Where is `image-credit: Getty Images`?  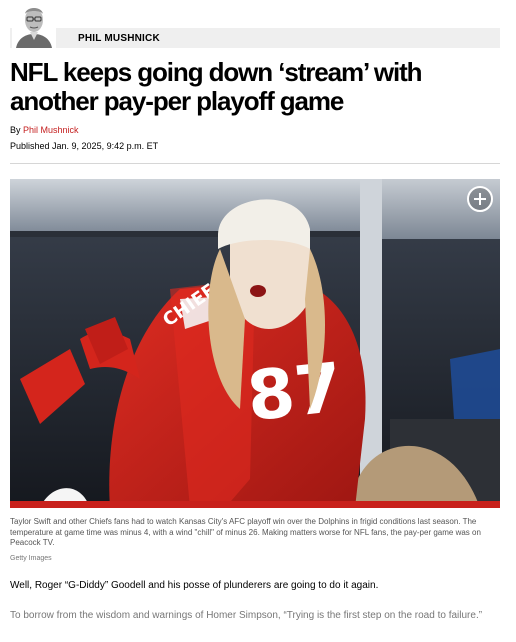 image-credit: Getty Images is located at coordinates (31, 558).